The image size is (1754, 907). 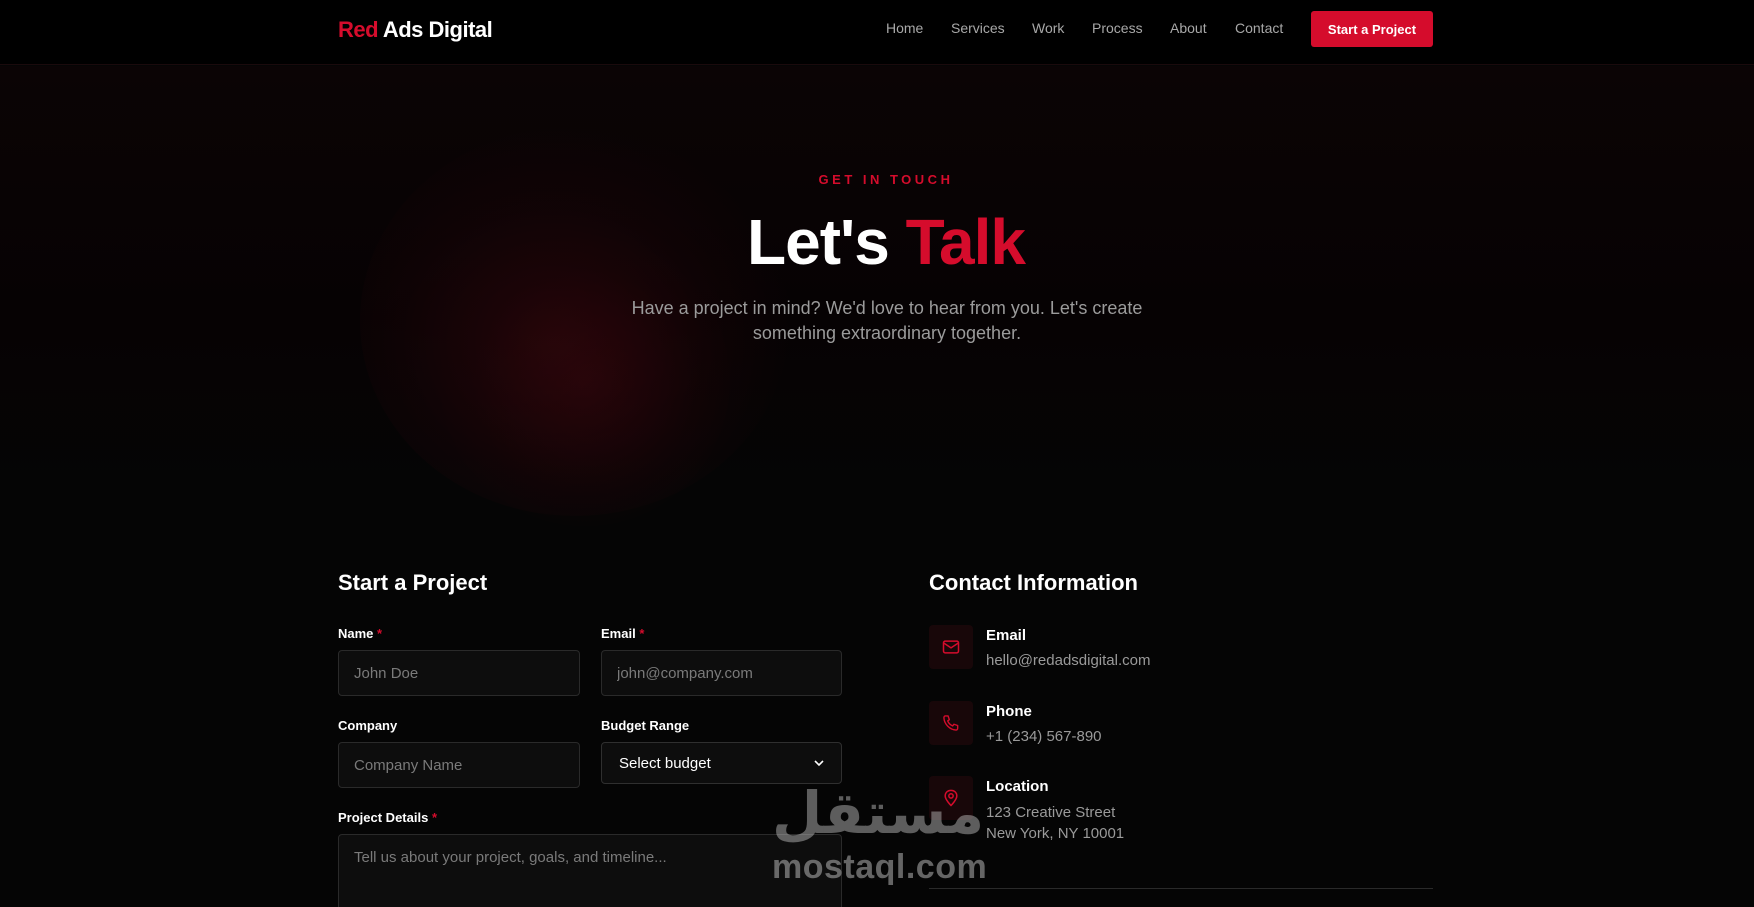 I want to click on title-white-part: Let's, so click(x=826, y=242).